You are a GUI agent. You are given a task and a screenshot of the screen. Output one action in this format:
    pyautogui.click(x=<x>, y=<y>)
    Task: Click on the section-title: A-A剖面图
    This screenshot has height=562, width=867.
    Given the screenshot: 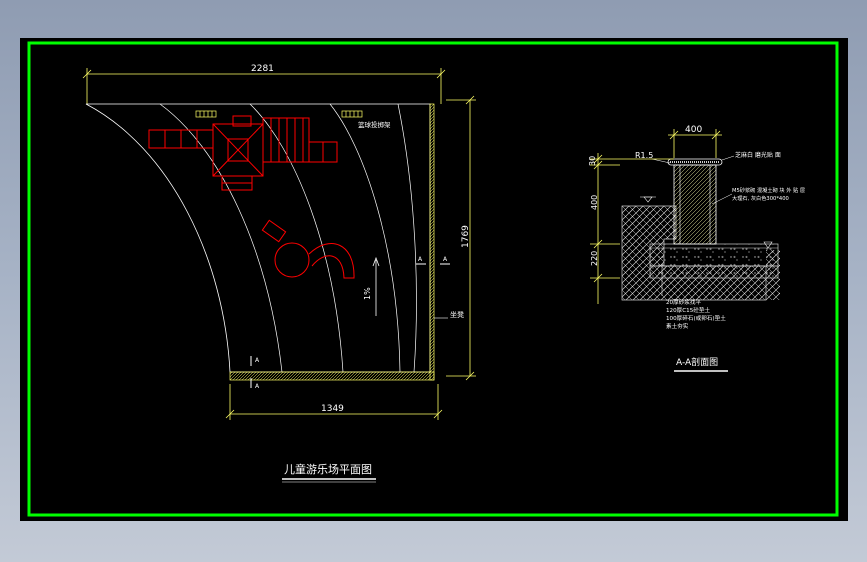 What is the action you would take?
    pyautogui.click(x=697, y=362)
    